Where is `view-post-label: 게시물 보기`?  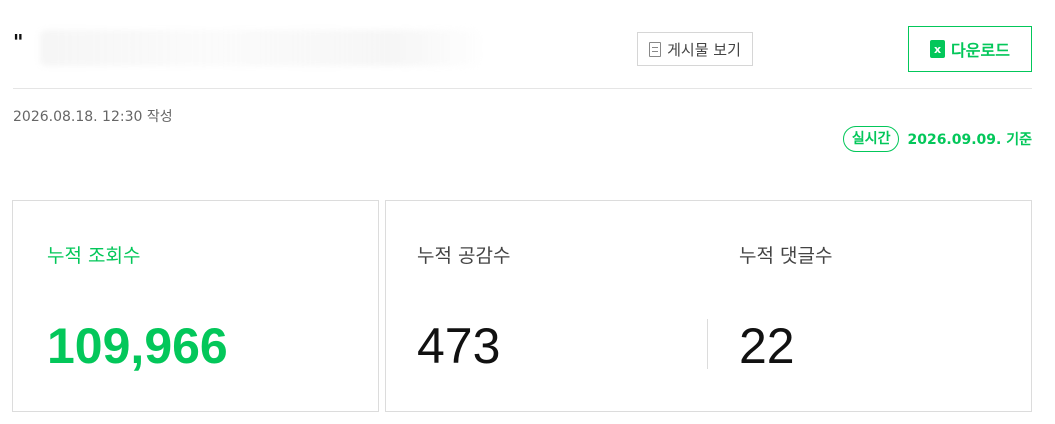
view-post-label: 게시물 보기 is located at coordinates (704, 49).